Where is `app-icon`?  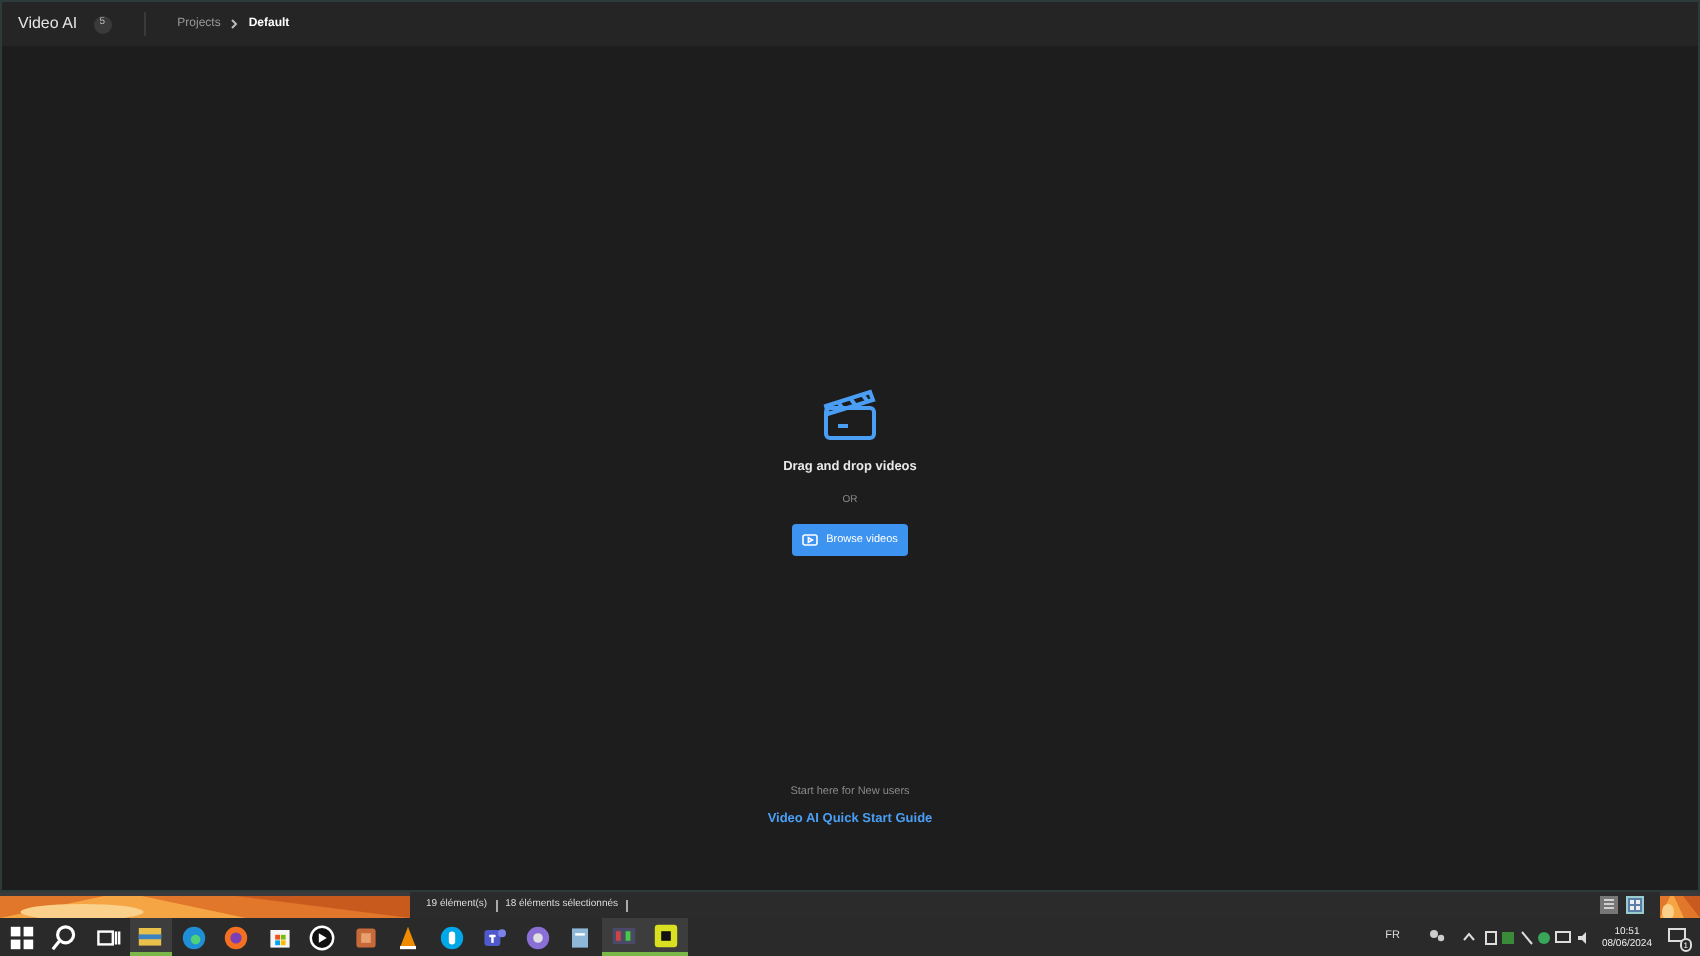 app-icon is located at coordinates (666, 935).